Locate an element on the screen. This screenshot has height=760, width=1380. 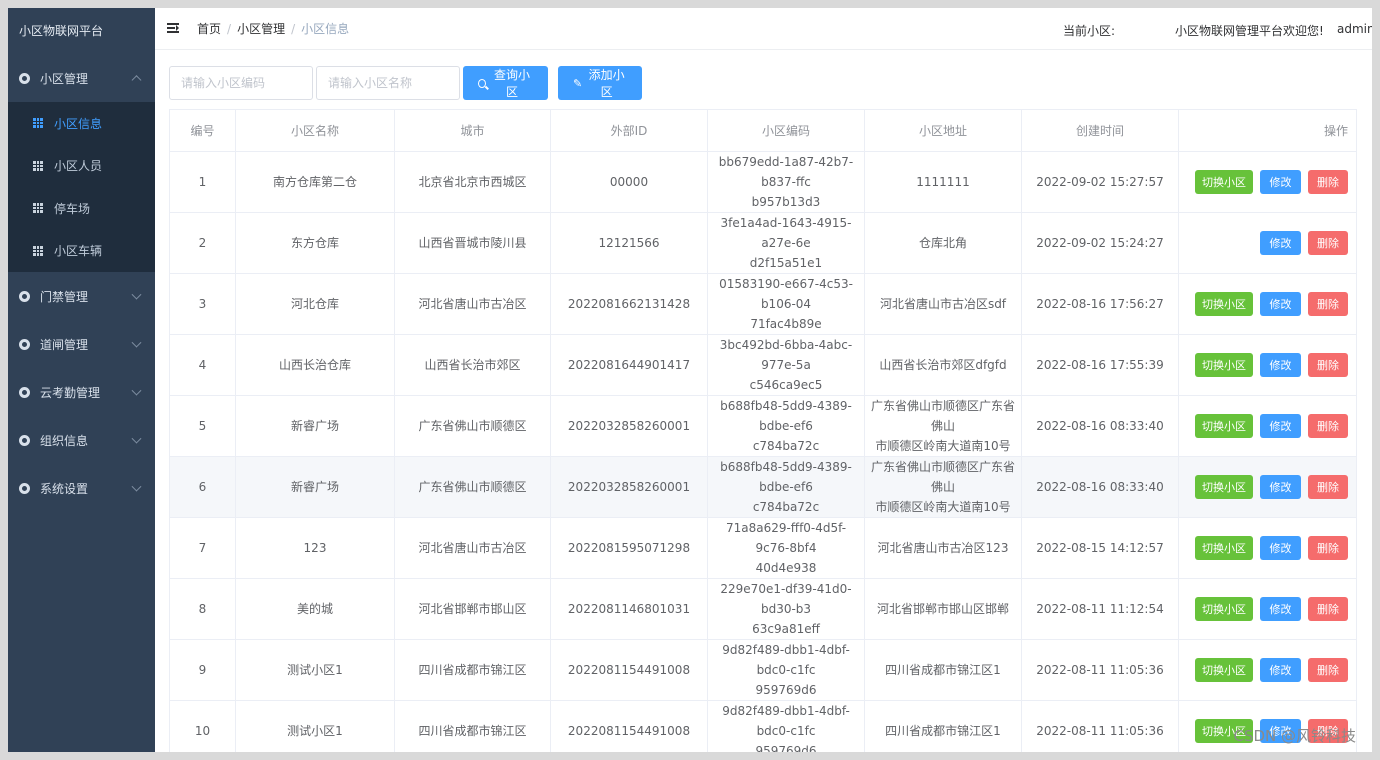
sidebar-item-0-2: 停车场 is located at coordinates (81, 208).